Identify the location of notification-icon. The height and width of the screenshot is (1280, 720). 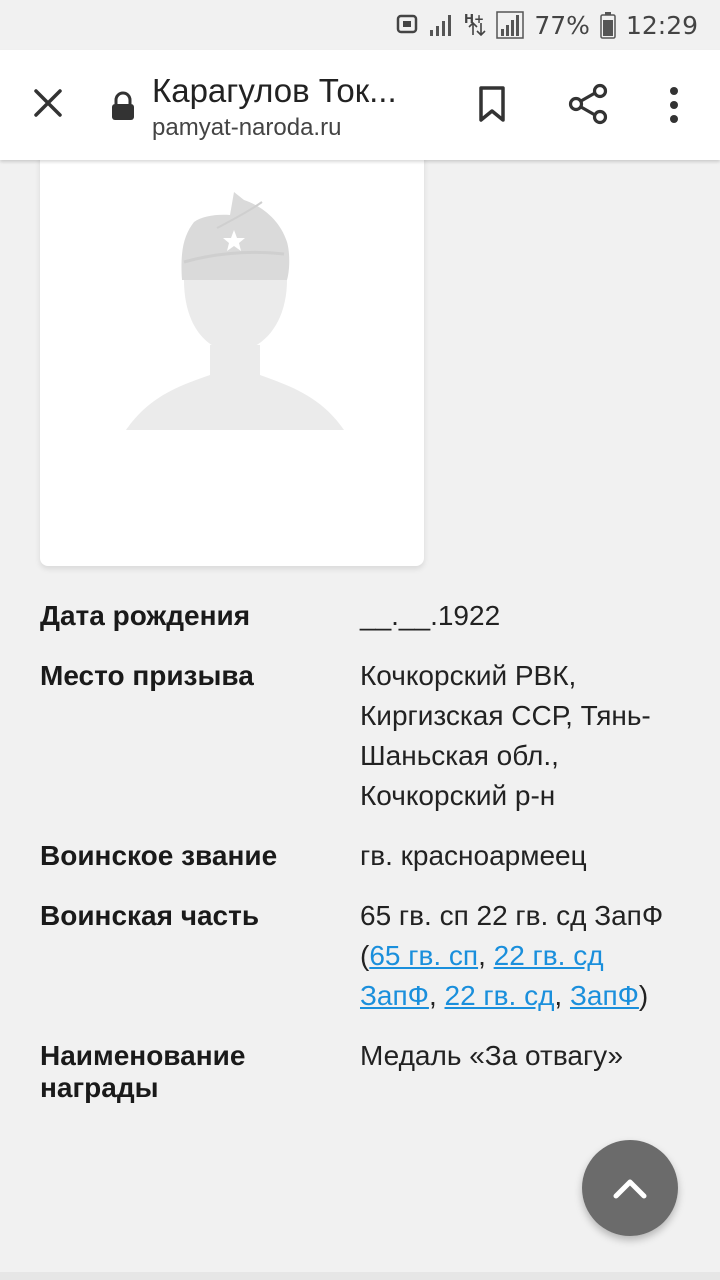
(407, 25).